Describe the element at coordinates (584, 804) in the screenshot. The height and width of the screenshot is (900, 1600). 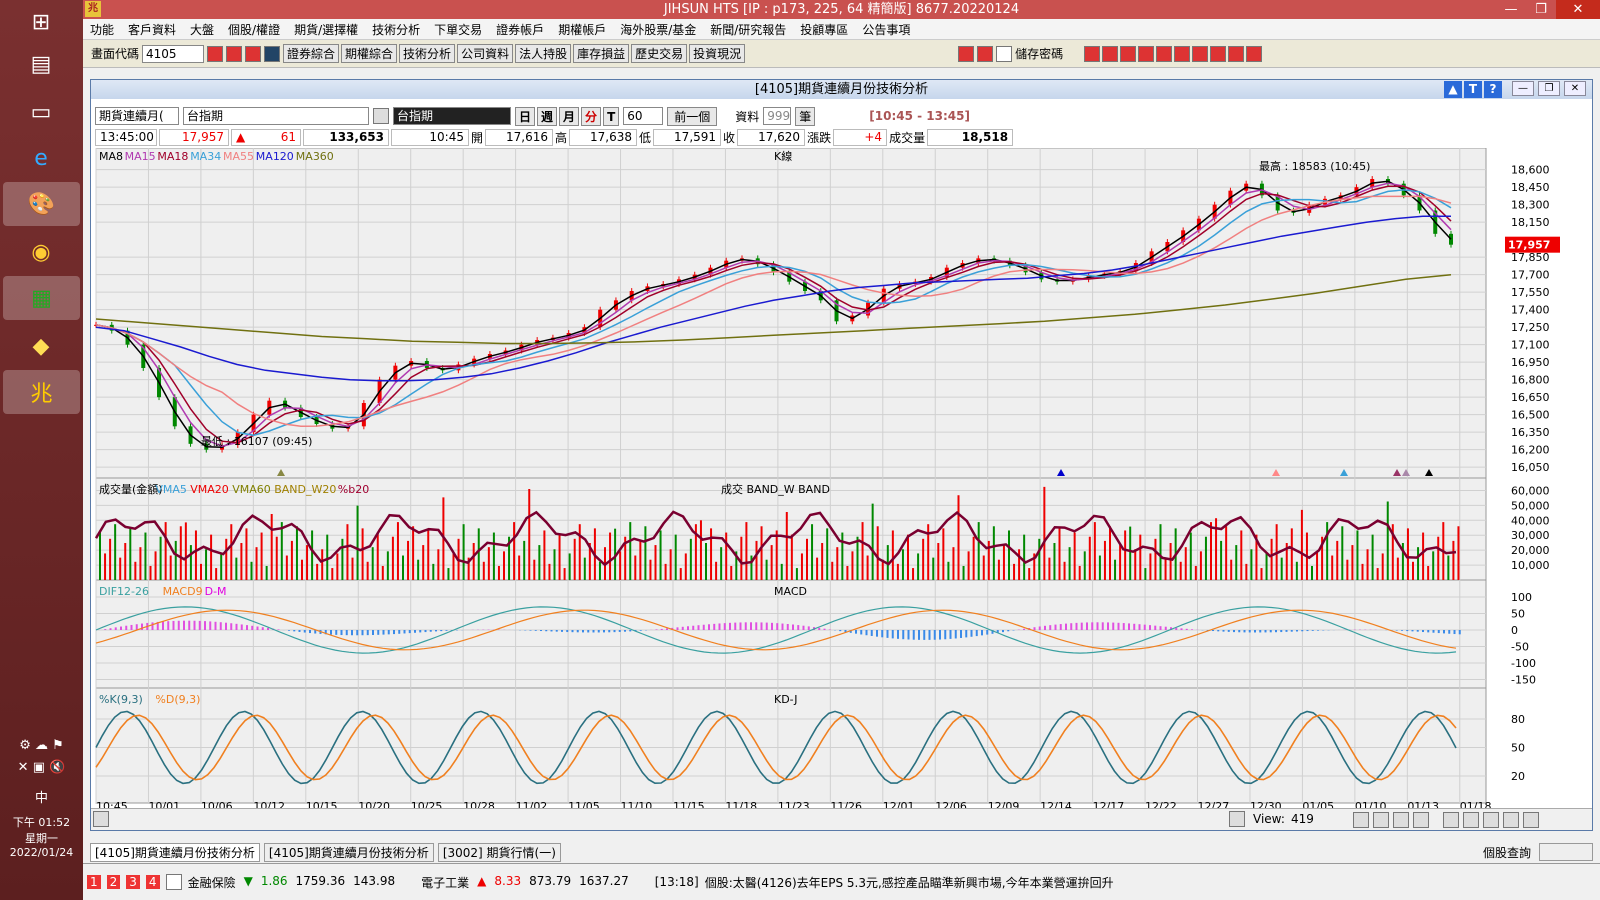
I see `x-tick-label: 11/05` at that location.